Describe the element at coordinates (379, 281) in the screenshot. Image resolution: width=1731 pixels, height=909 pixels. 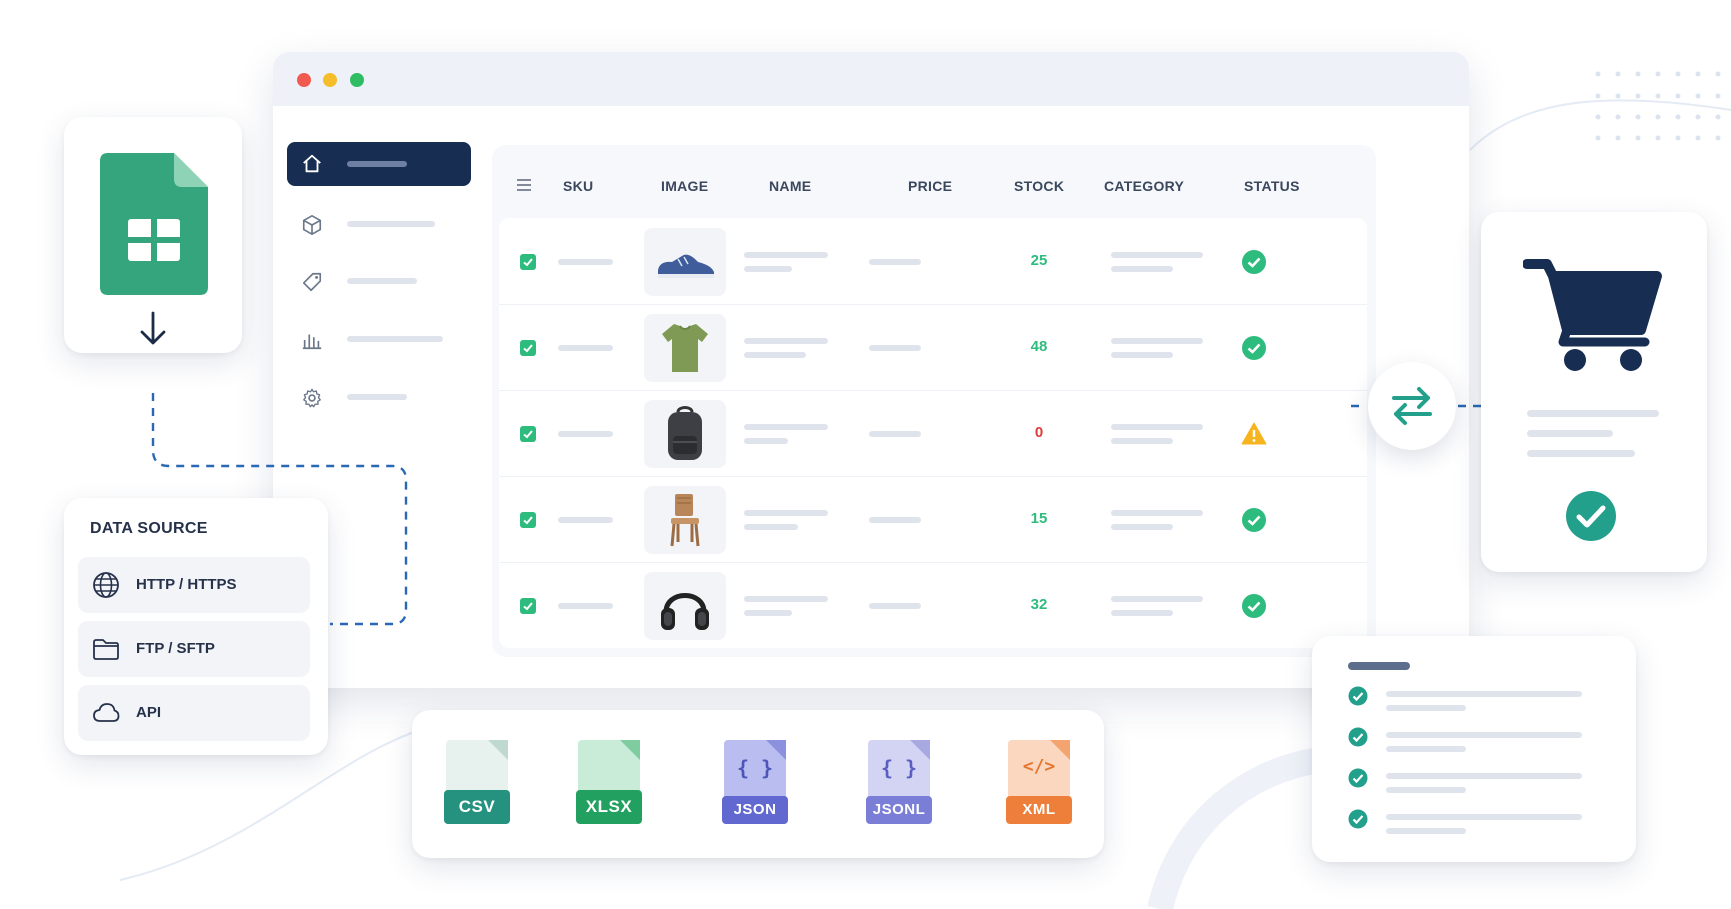
I see `sidebar-item-tags` at that location.